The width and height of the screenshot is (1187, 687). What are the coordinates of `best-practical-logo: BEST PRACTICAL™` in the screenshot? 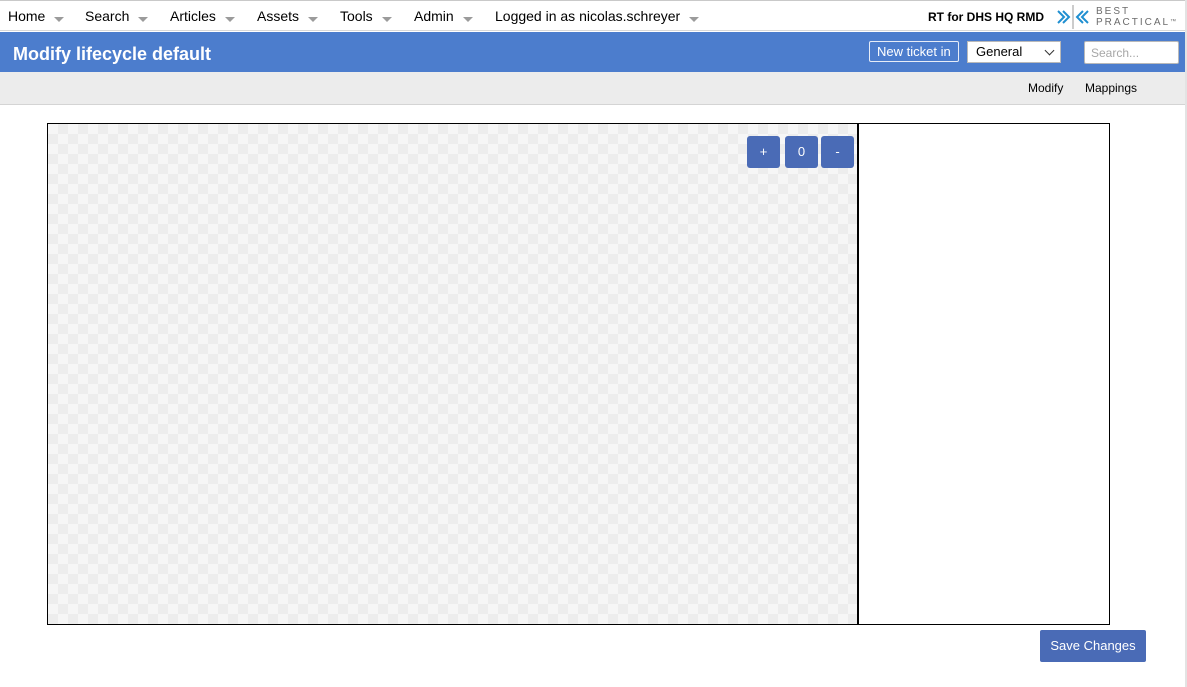 It's located at (1121, 17).